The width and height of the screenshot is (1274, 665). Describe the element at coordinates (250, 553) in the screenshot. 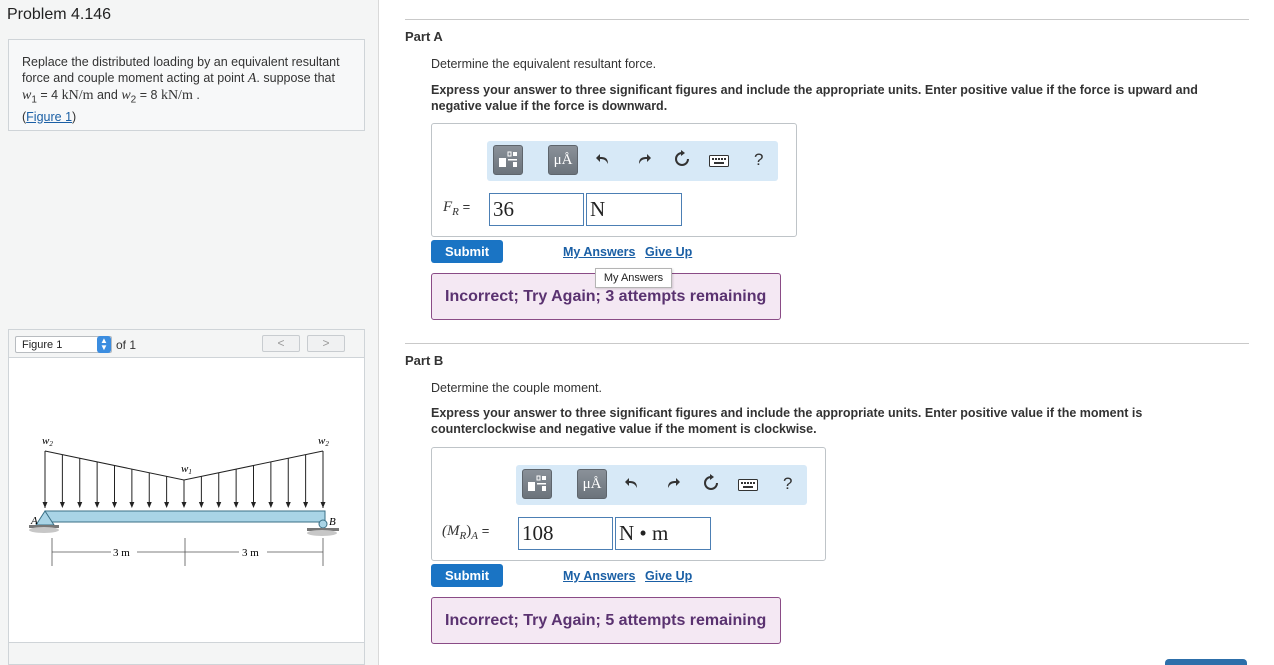

I see `dim-label-right: 3 m` at that location.